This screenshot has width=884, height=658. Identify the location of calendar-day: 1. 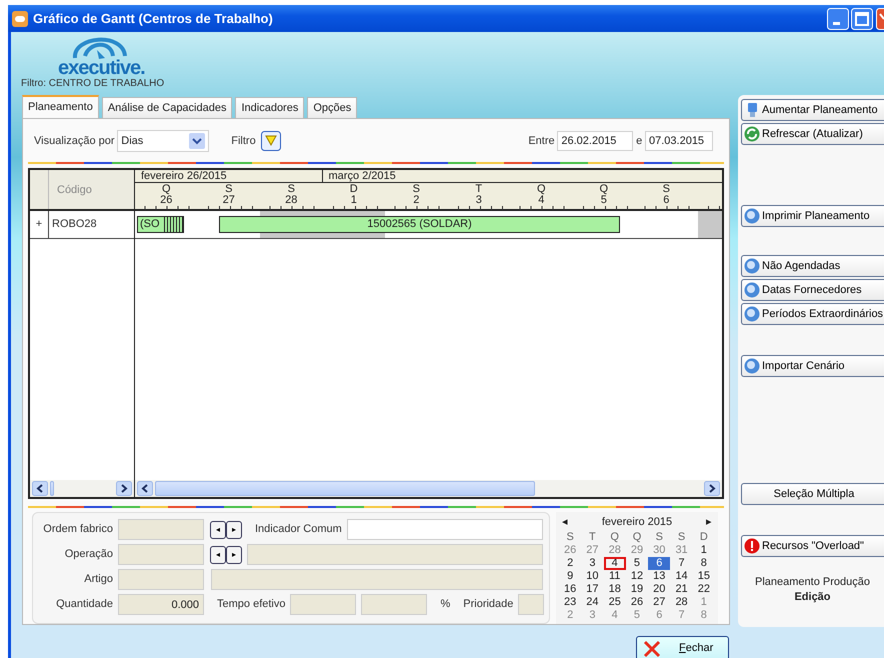
(703, 550).